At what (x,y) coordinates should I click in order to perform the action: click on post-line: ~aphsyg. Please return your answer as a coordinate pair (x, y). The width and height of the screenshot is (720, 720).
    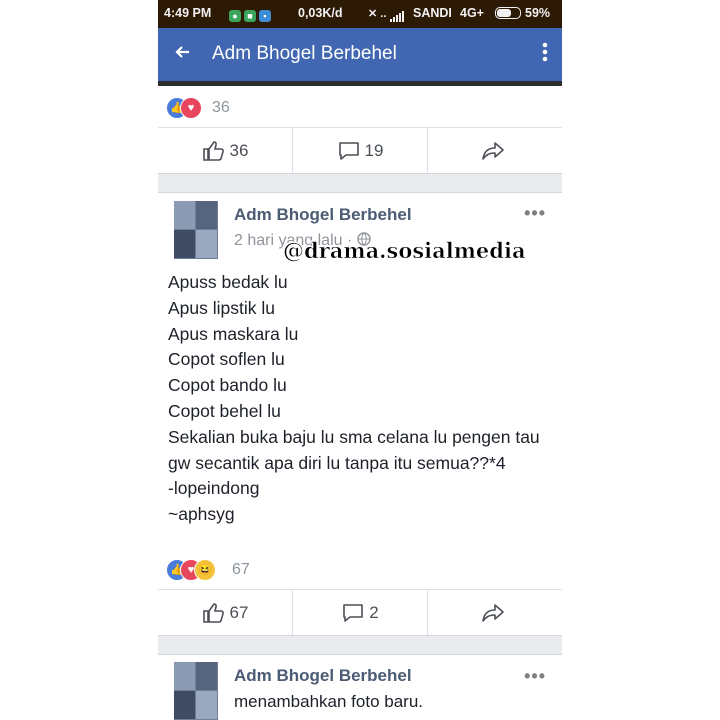
    Looking at the image, I should click on (201, 514).